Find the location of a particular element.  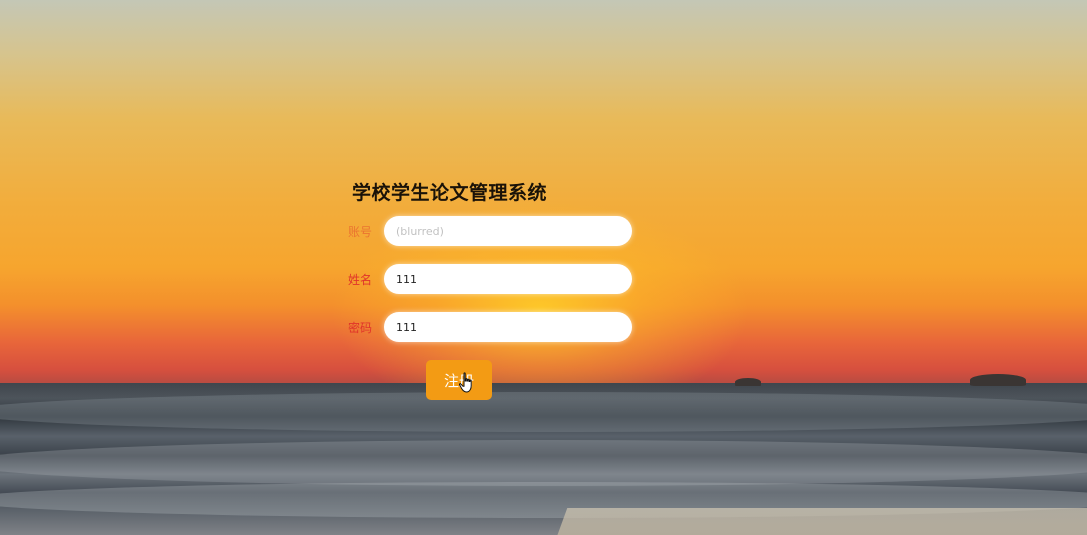

account-row: 账号 is located at coordinates (490, 231).